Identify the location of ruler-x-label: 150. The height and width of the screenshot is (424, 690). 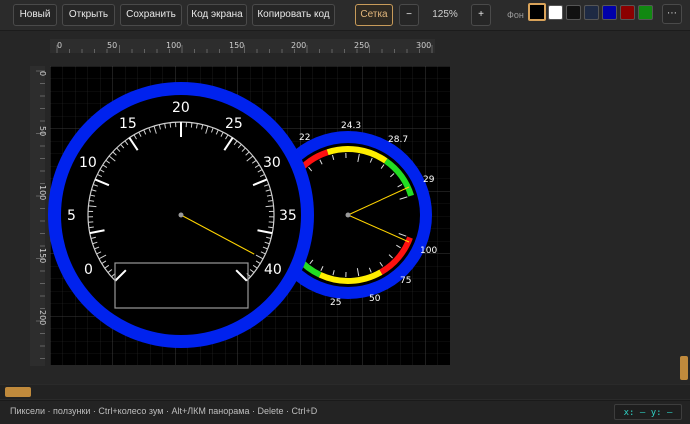
(236, 45).